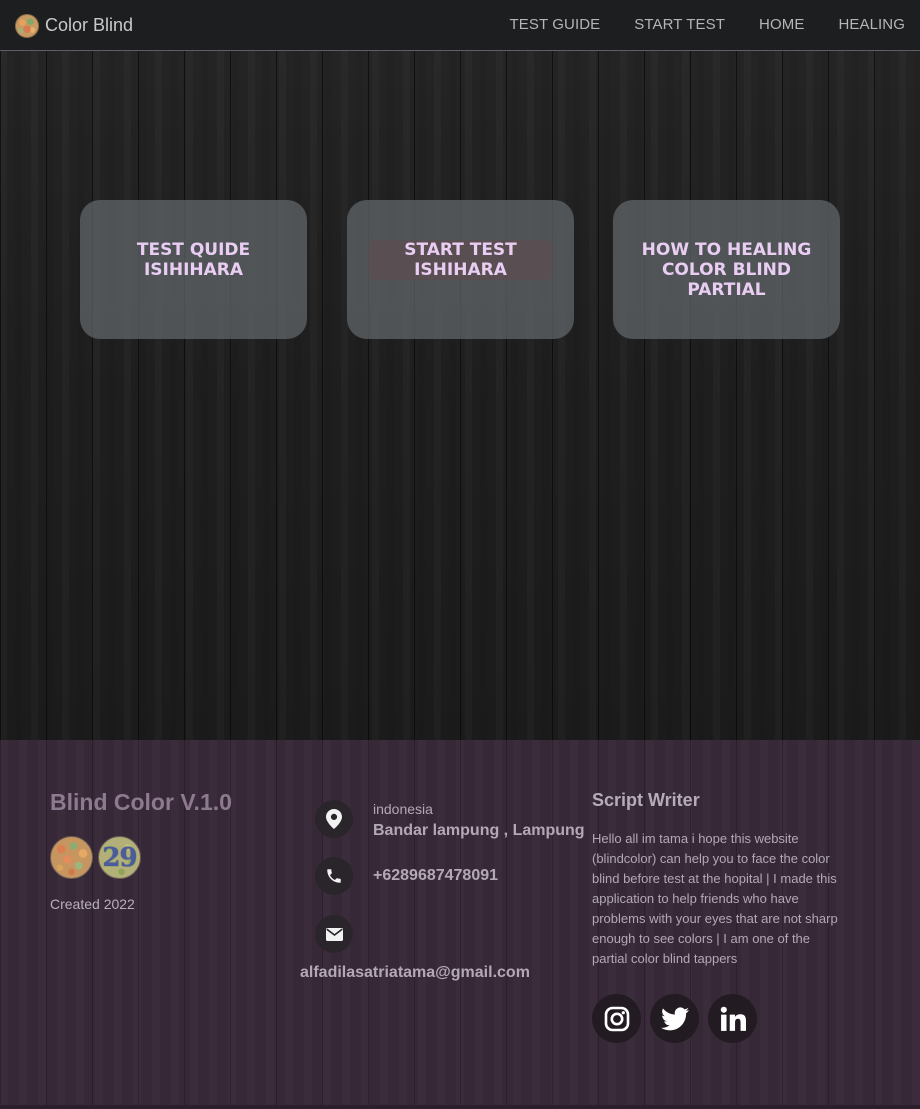 This screenshot has width=920, height=1109. I want to click on card-label: START TEST ISHIHARA, so click(460, 260).